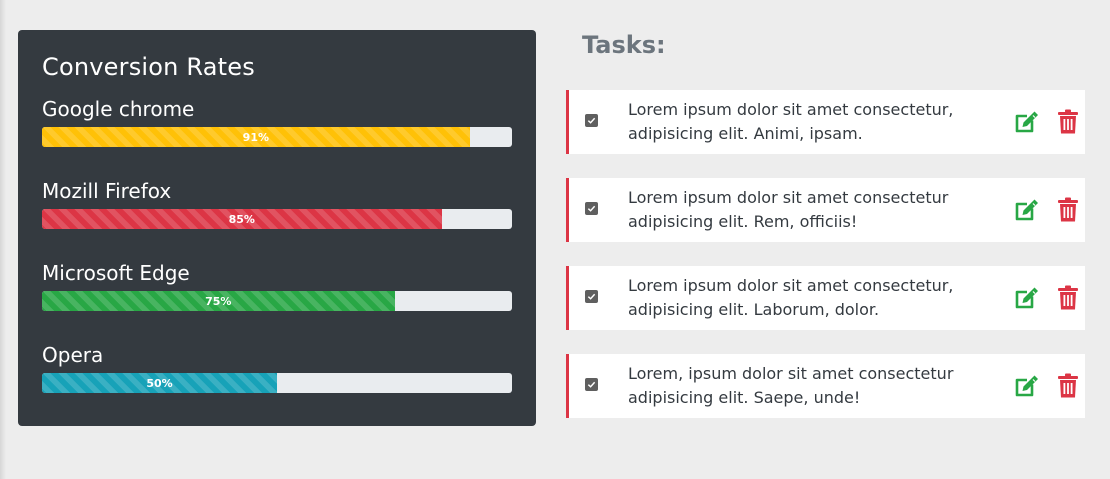 The image size is (1110, 479). What do you see at coordinates (148, 67) in the screenshot?
I see `panel-title: Conversion Rates` at bounding box center [148, 67].